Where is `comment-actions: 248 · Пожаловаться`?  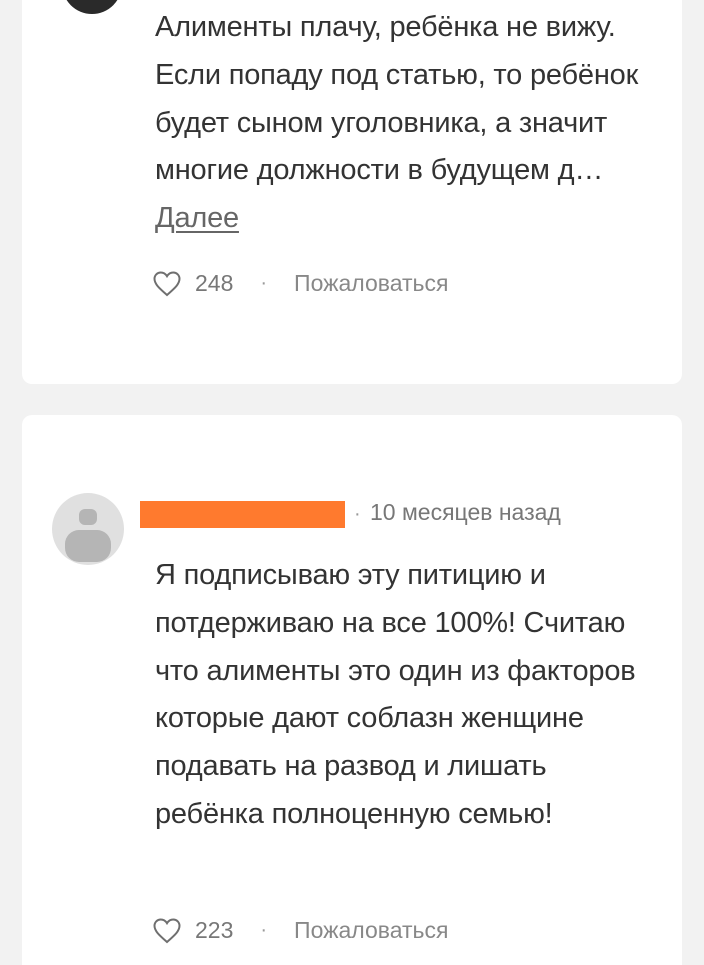
comment-actions: 248 · Пожаловаться is located at coordinates (300, 283).